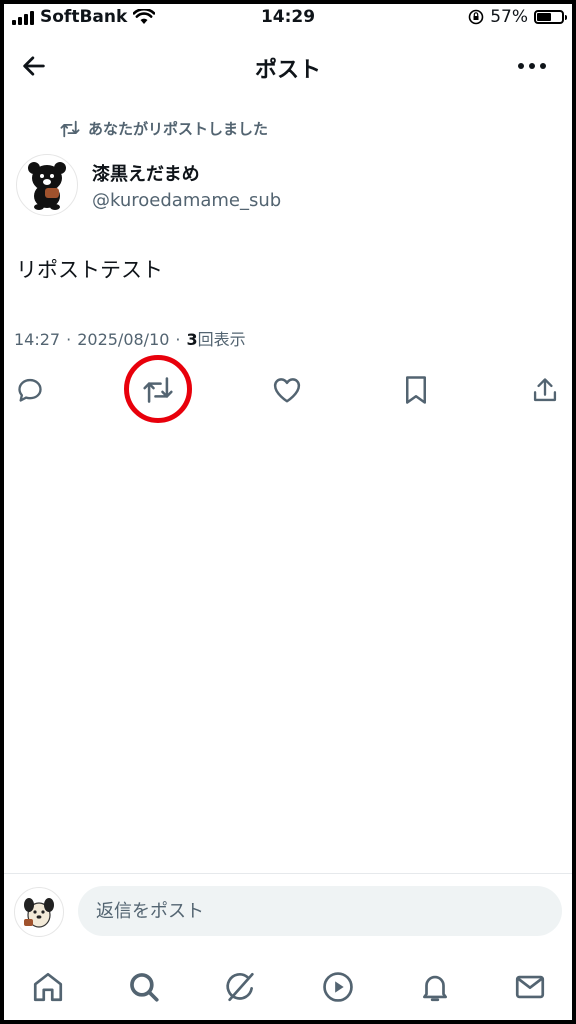  I want to click on post-meta: 14:27 · 2025/08/10 · 3回表示, so click(130, 338).